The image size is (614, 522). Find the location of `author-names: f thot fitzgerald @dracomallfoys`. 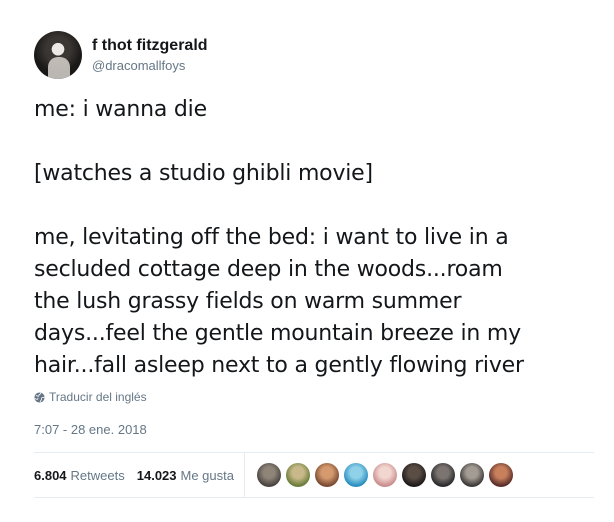

author-names: f thot fitzgerald @dracomallfoys is located at coordinates (150, 55).